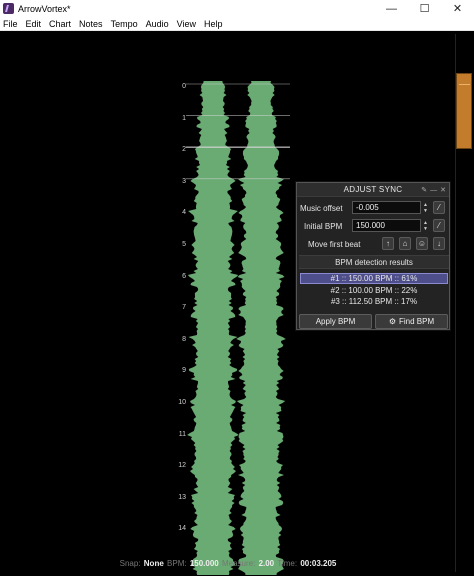 The width and height of the screenshot is (474, 576). I want to click on lock-icon: ⌂, so click(405, 243).